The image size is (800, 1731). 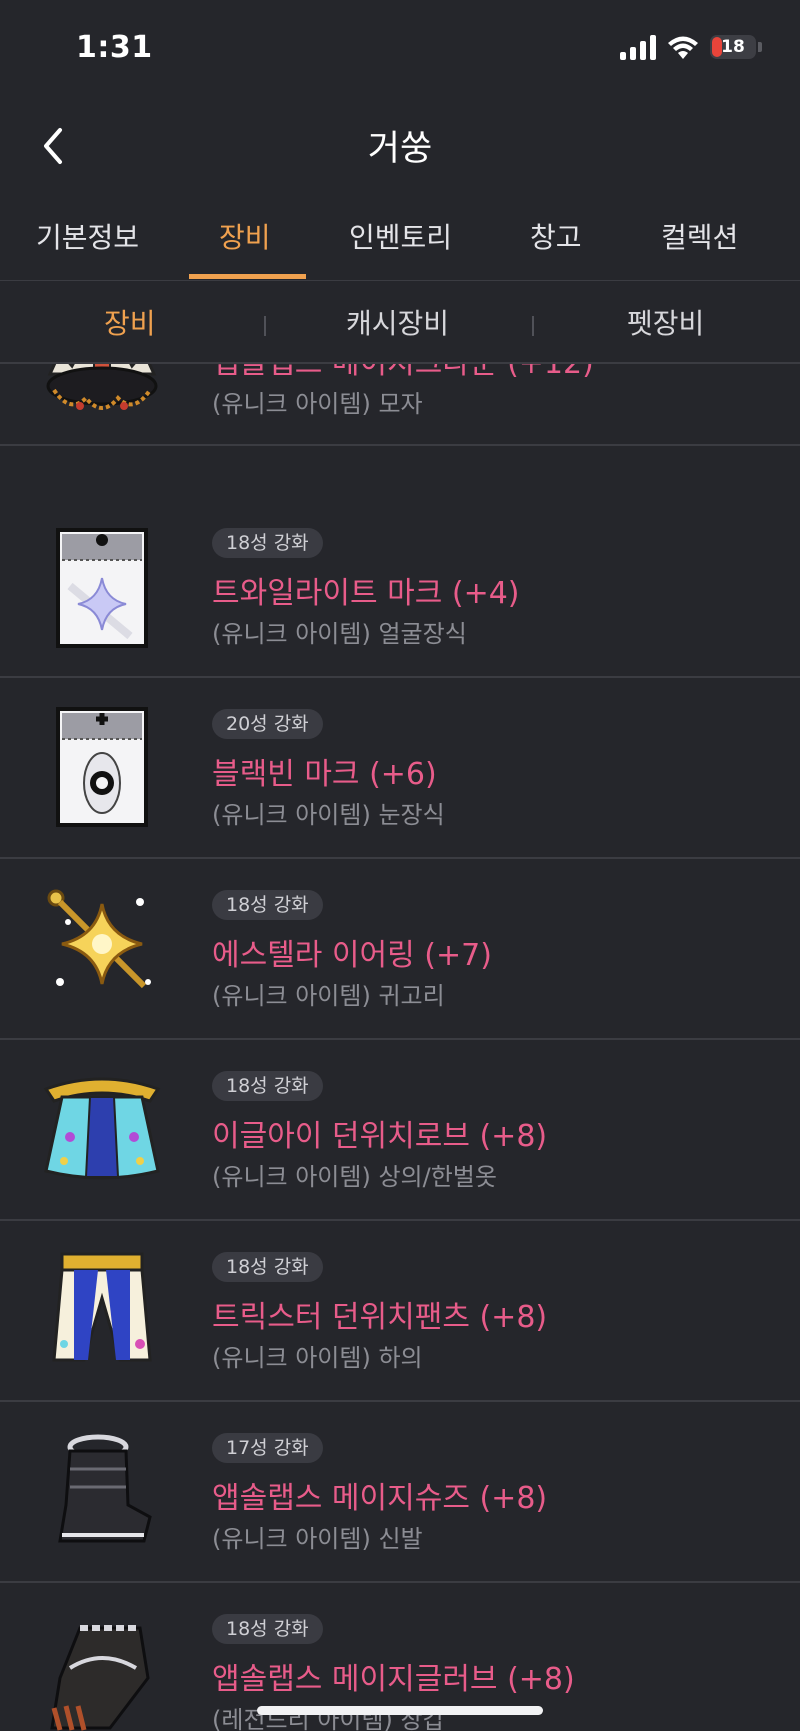 What do you see at coordinates (400, 149) in the screenshot?
I see `page-title: 거쑹` at bounding box center [400, 149].